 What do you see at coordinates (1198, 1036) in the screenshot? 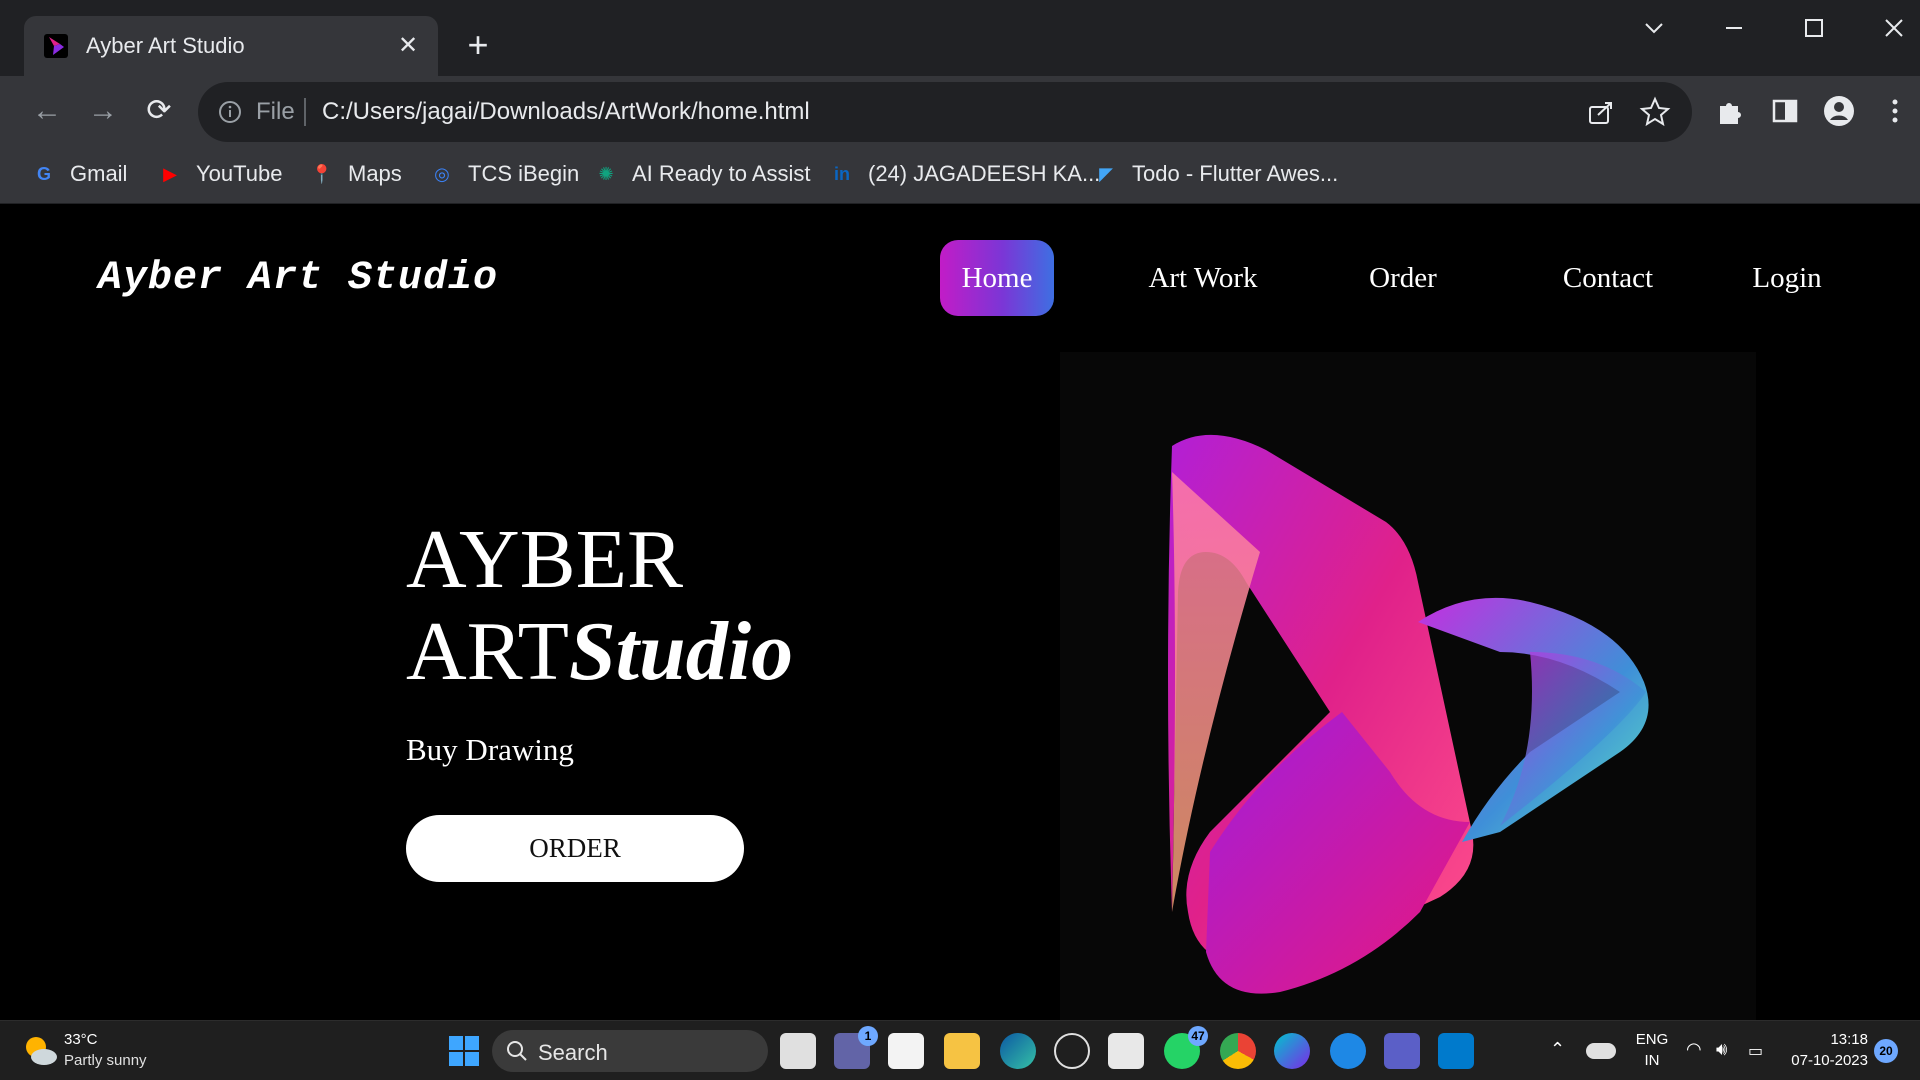
I see `whatsapp-badge: 47` at bounding box center [1198, 1036].